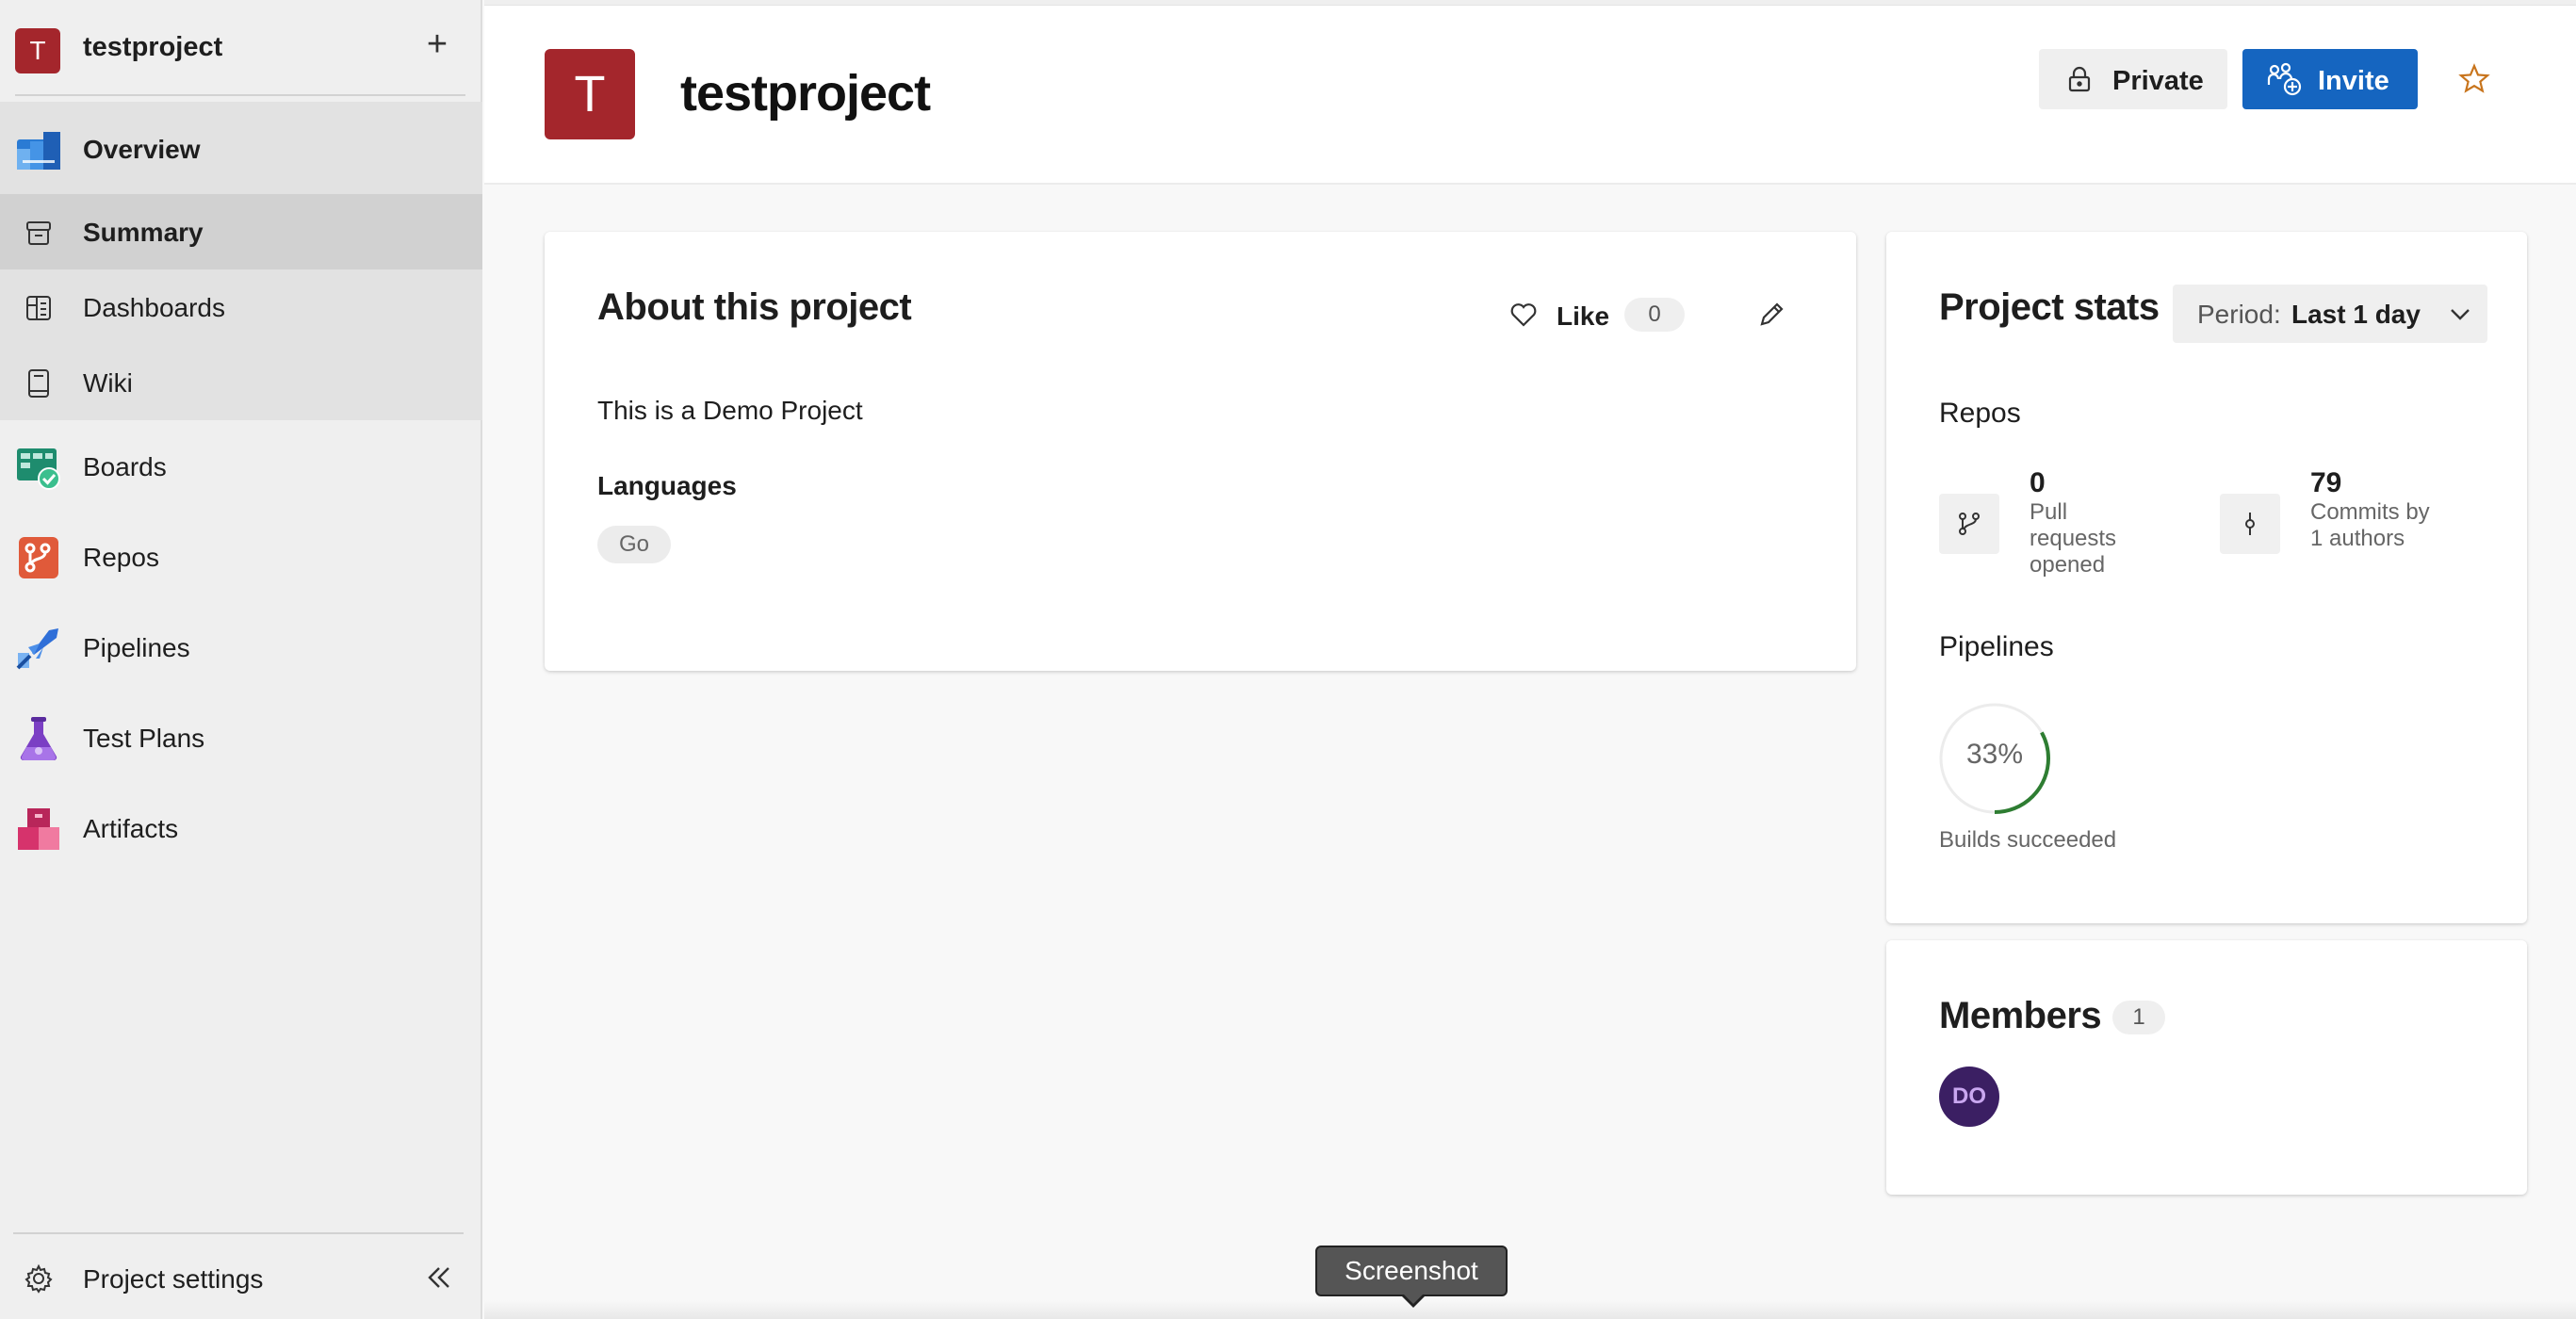 The height and width of the screenshot is (1319, 2576). What do you see at coordinates (2079, 79) in the screenshot?
I see `lock-icon` at bounding box center [2079, 79].